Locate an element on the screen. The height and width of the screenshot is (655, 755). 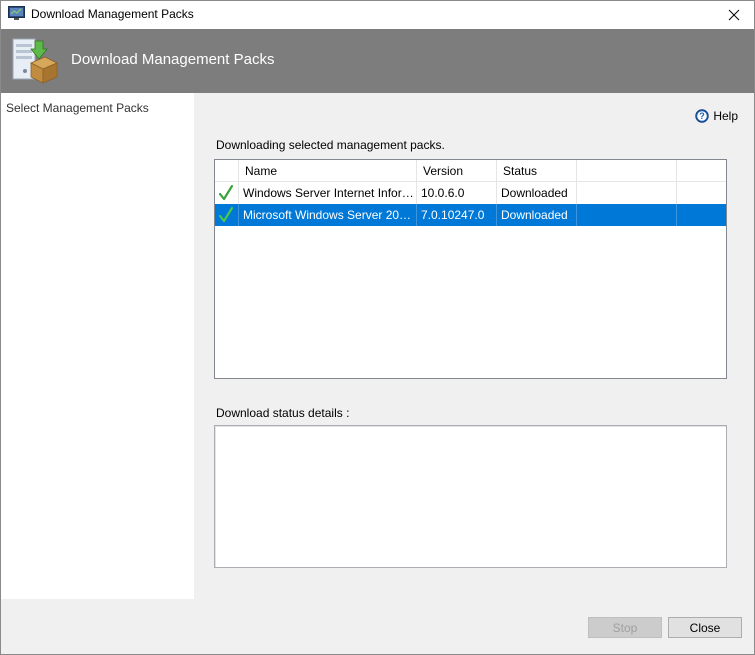
download-status-details-label: Download status details : is located at coordinates (283, 413).